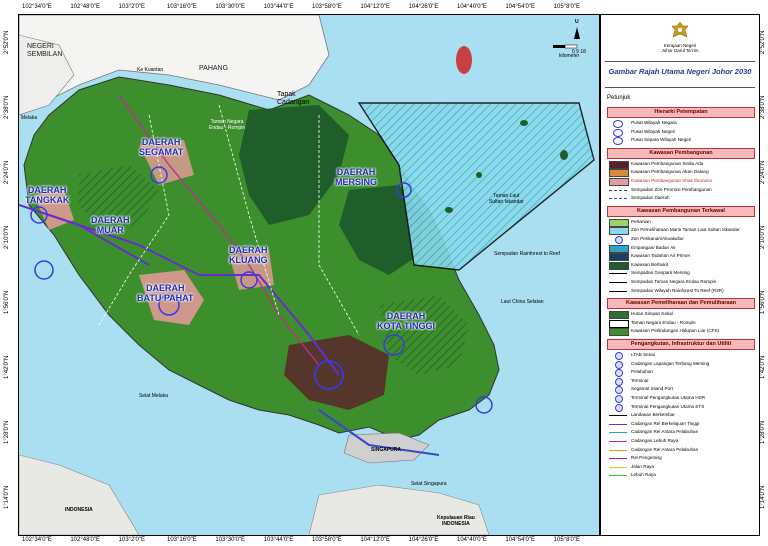 This screenshot has height=546, width=768. I want to click on lat-tick-left: 2°52'0"N, so click(7, 42).